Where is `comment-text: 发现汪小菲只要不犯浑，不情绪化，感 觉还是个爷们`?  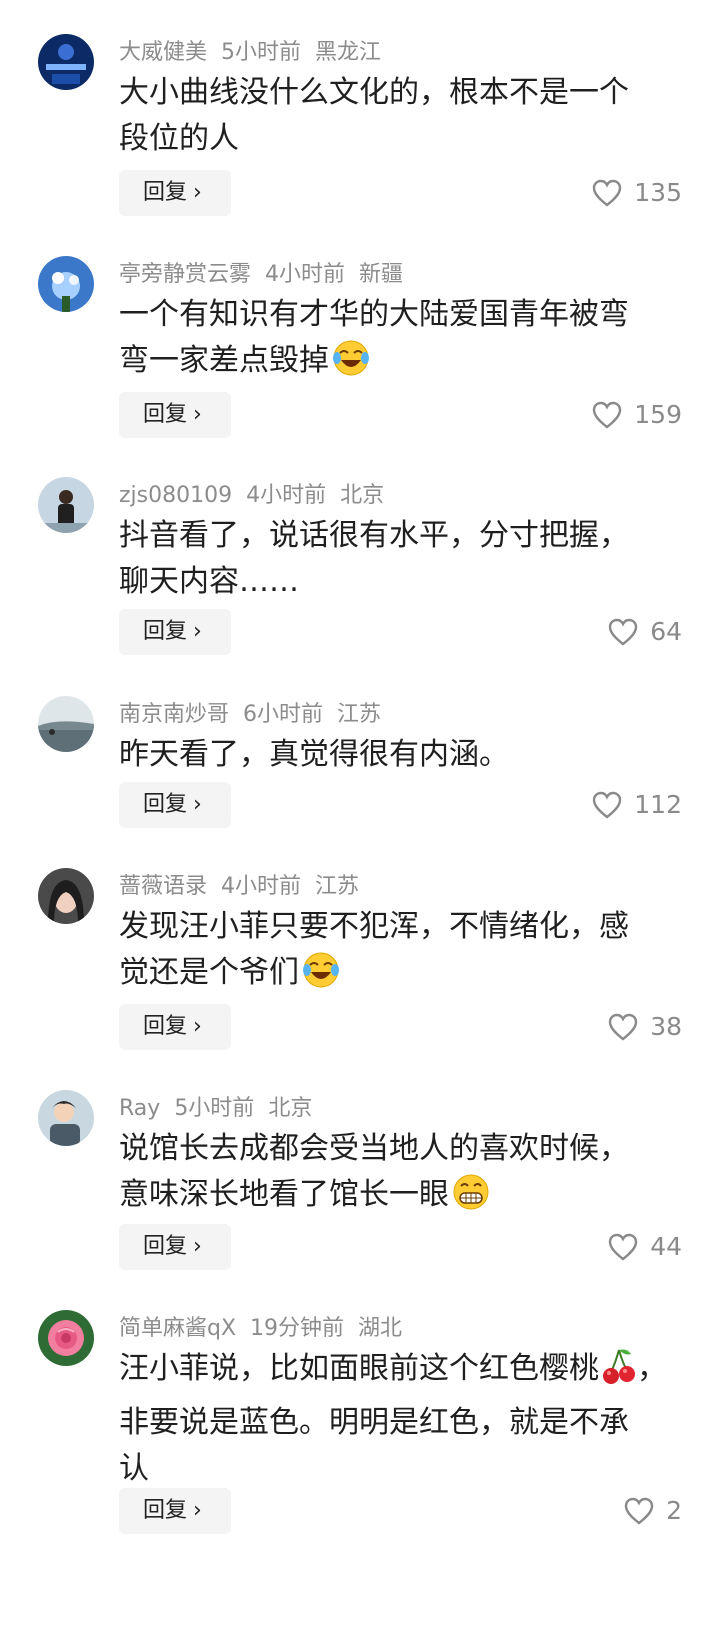 comment-text: 发现汪小菲只要不犯浑，不情绪化，感 觉还是个爷们 is located at coordinates (399, 954).